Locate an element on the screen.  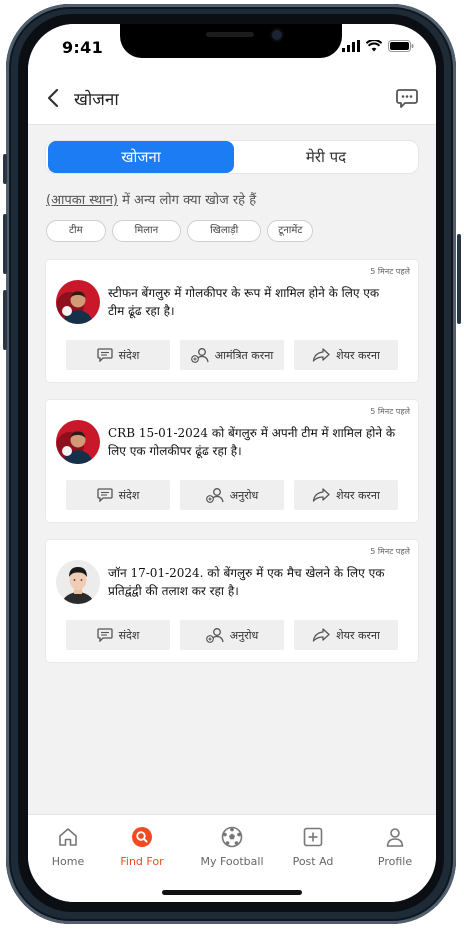
page-title: खोजना is located at coordinates (96, 100).